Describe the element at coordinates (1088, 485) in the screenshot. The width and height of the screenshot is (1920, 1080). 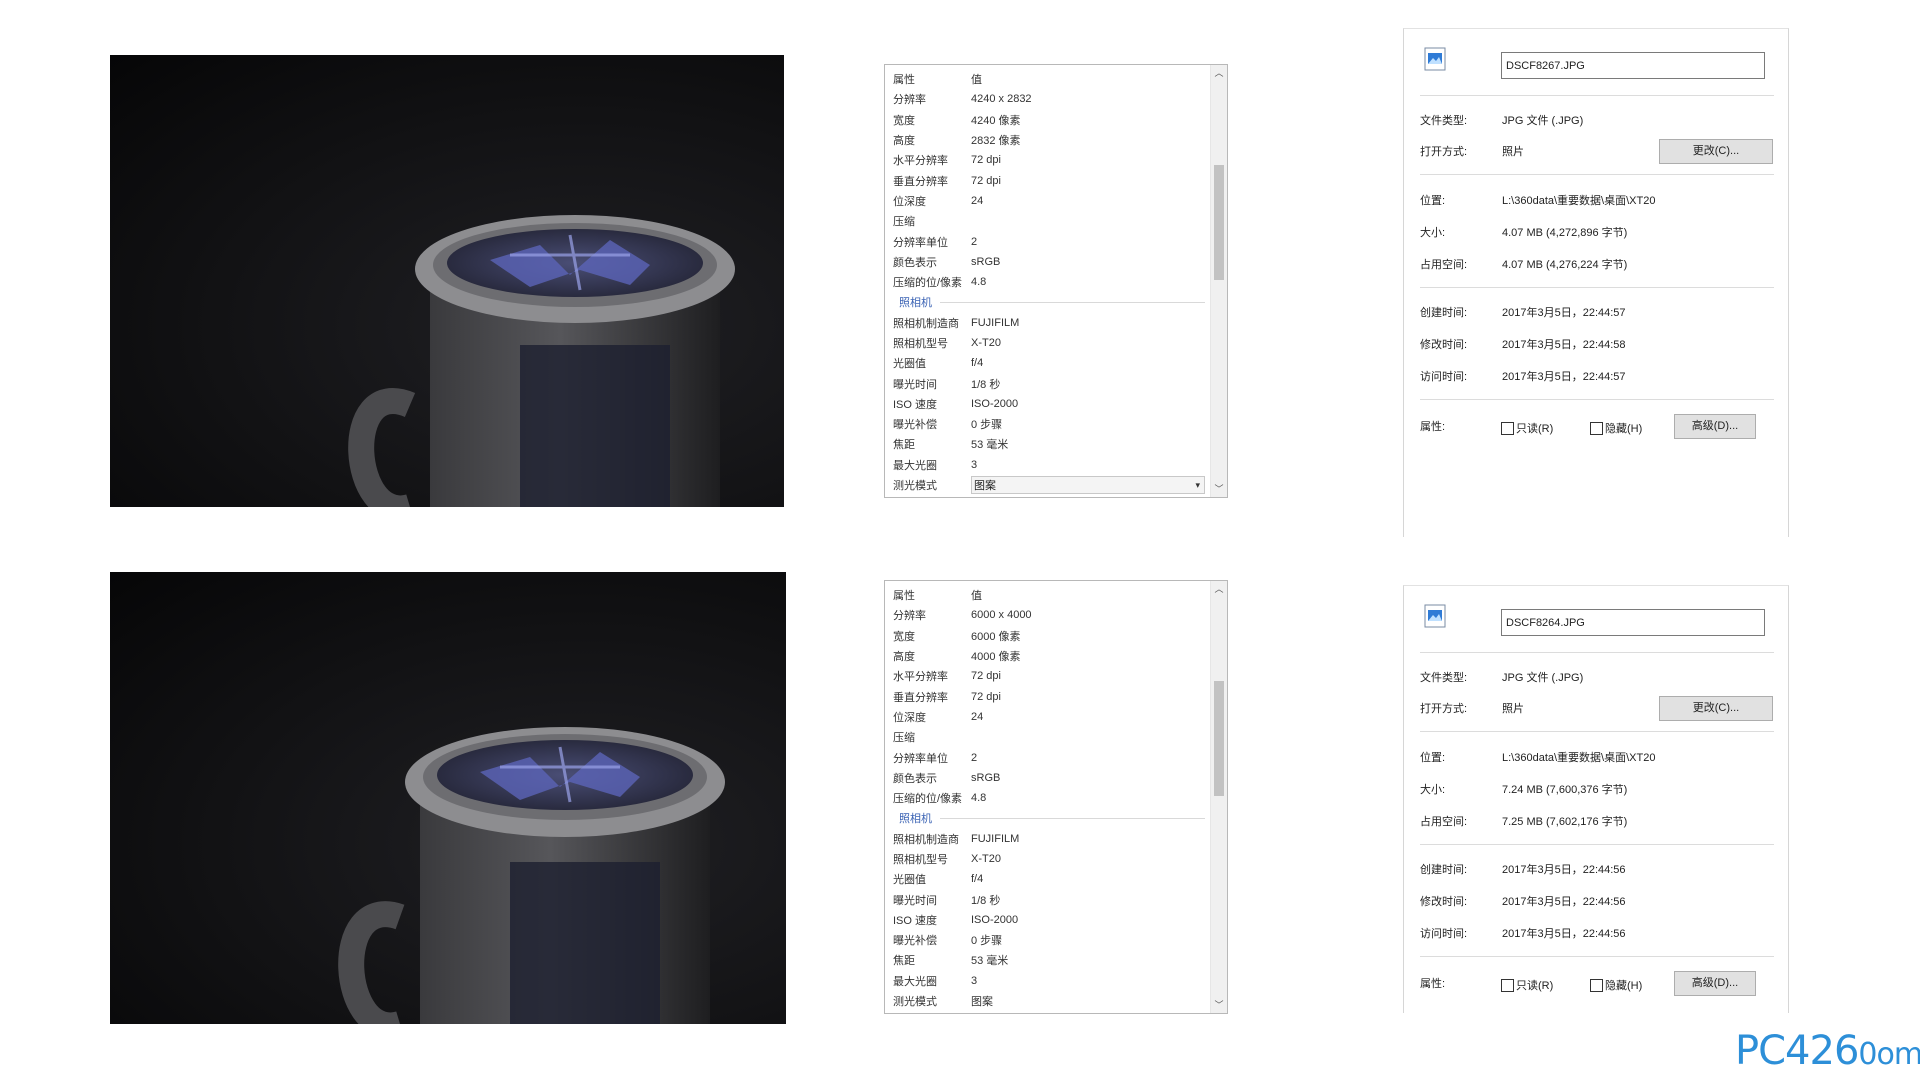
I see `metering-mode-dropdown: 图案 ▾` at that location.